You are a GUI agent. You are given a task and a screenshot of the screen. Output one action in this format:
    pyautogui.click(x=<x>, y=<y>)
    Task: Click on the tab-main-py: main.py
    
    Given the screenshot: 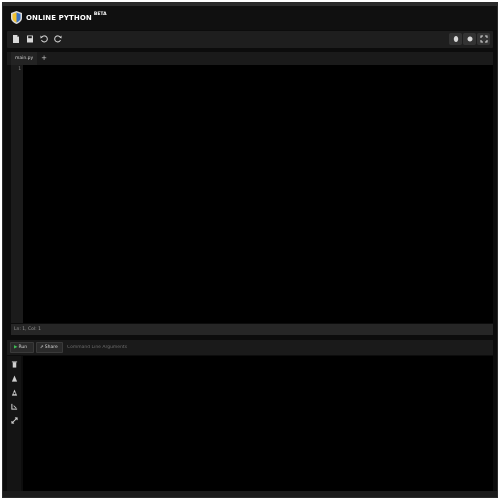 What is the action you would take?
    pyautogui.click(x=24, y=58)
    